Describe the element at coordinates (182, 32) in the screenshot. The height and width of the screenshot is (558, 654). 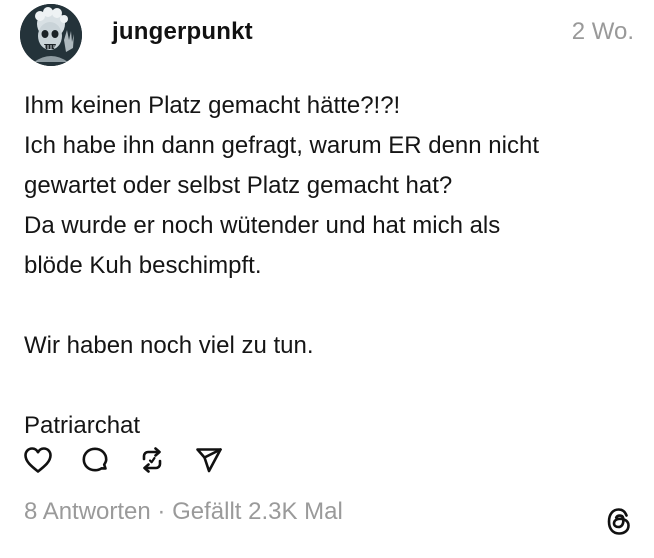
I see `username: jungerpunkt` at that location.